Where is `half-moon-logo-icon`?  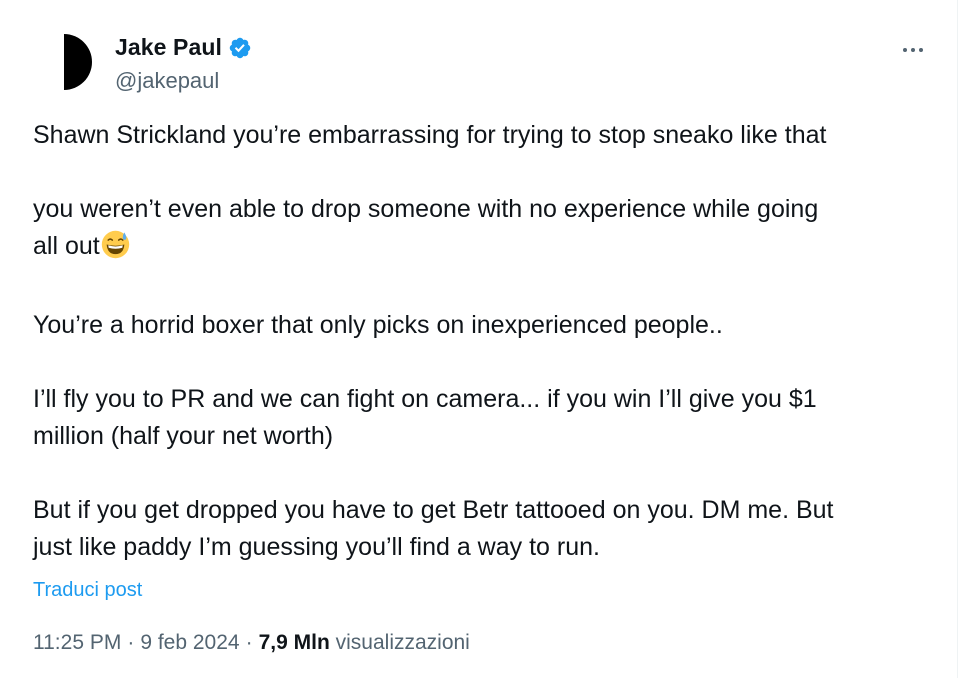 half-moon-logo-icon is located at coordinates (67, 62).